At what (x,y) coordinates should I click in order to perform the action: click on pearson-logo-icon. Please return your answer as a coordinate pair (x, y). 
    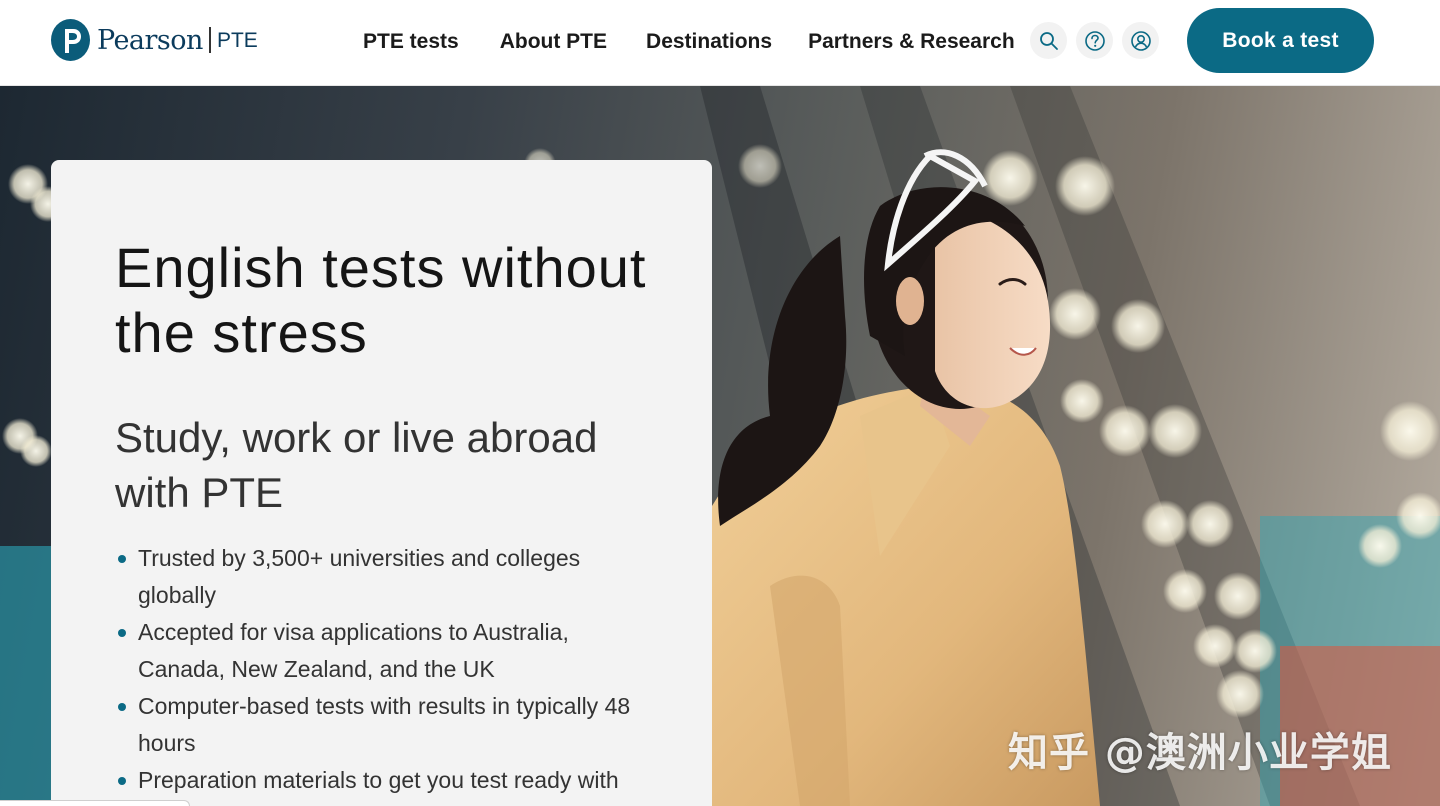
    Looking at the image, I should click on (70, 40).